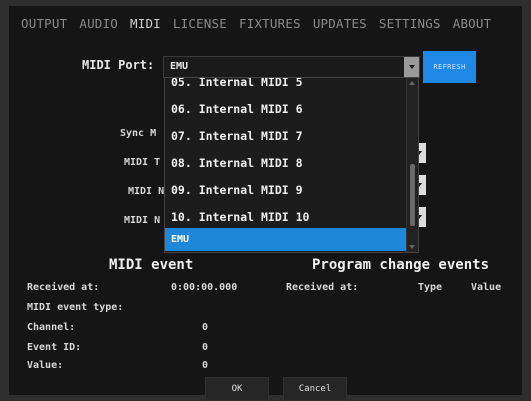  I want to click on received-at-label: Received at:, so click(63, 287).